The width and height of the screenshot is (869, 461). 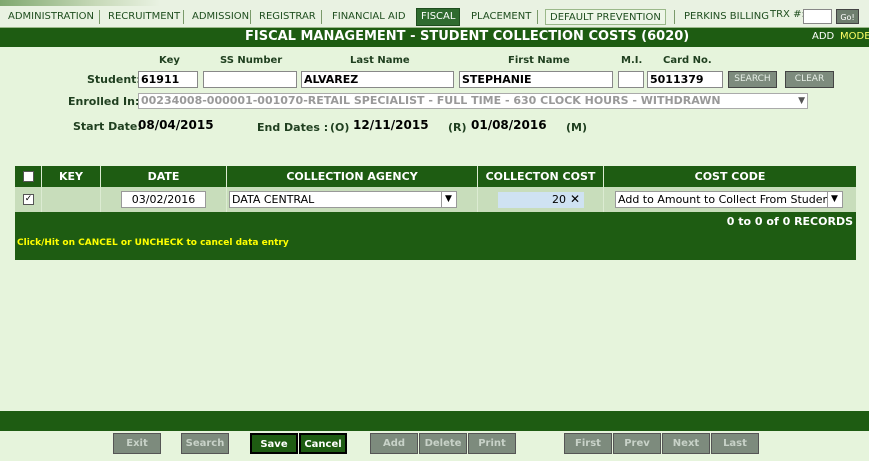 What do you see at coordinates (539, 60) in the screenshot?
I see `first-name-header: First Name` at bounding box center [539, 60].